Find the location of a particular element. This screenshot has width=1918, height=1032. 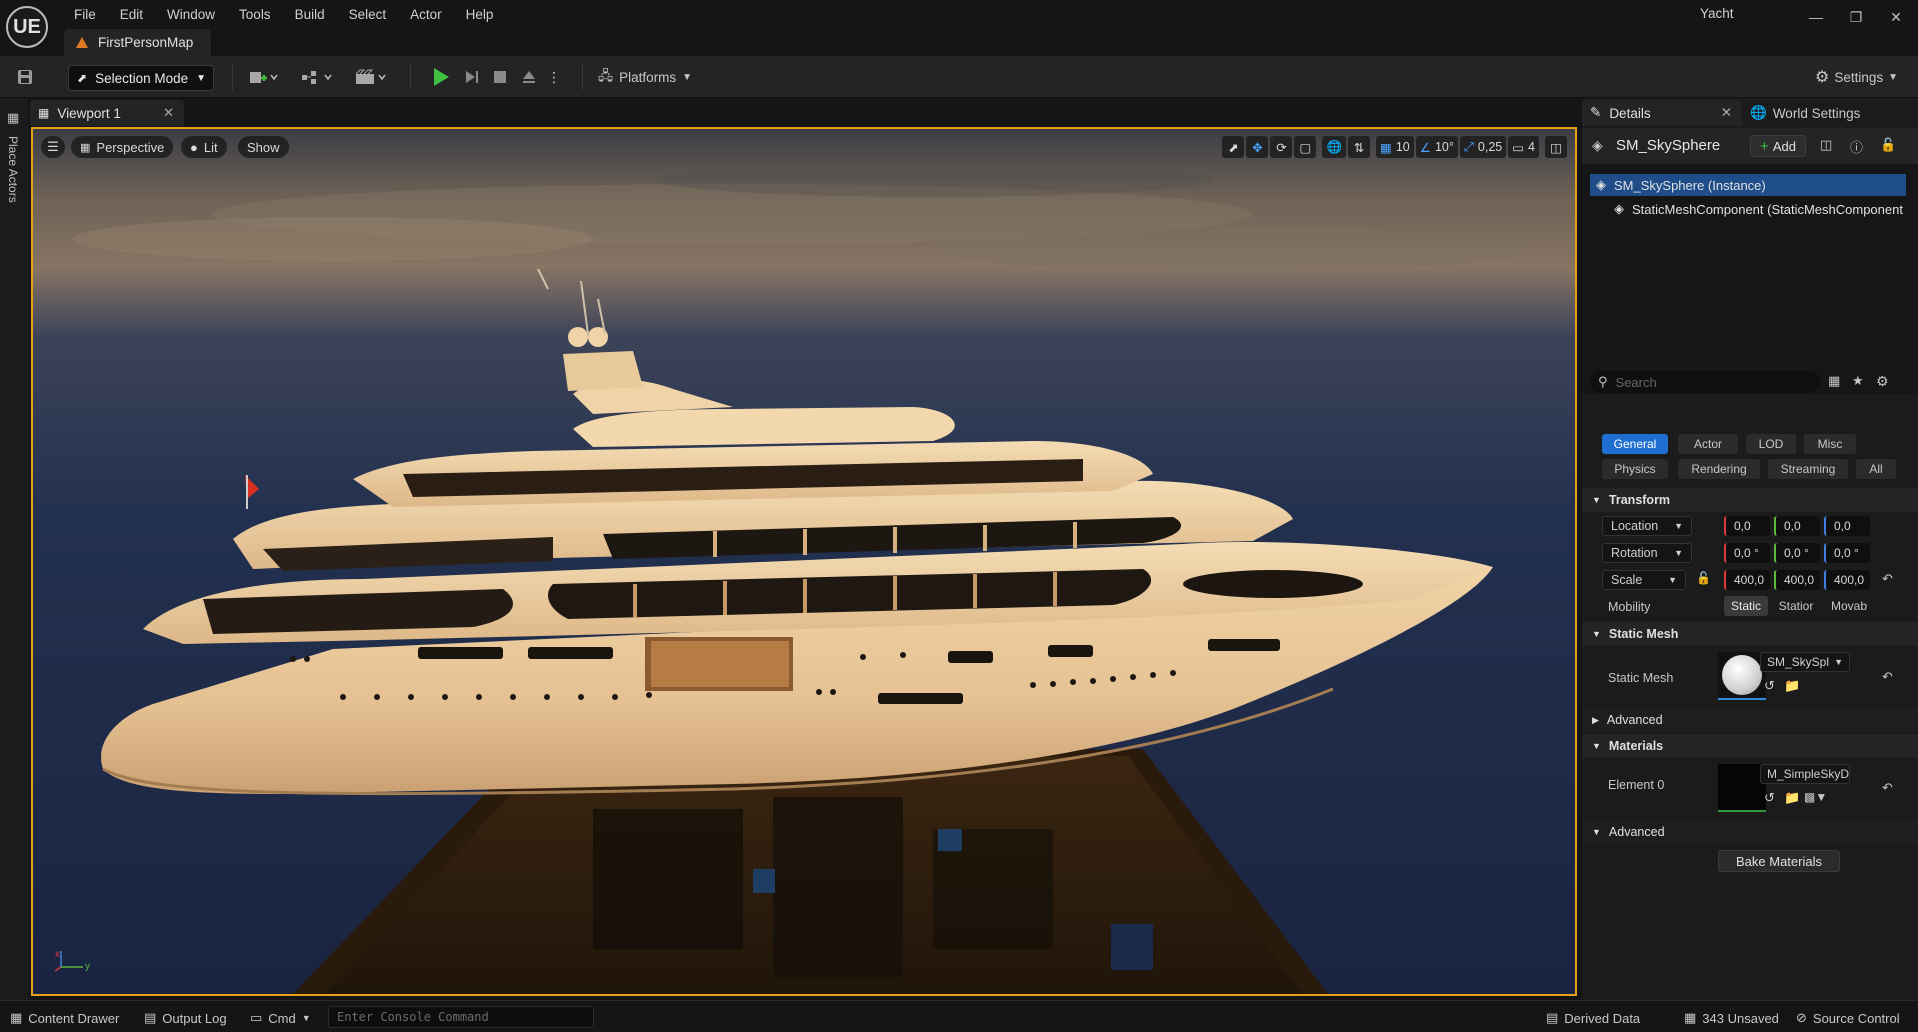

scale-dropdown: Scale ▼ is located at coordinates (1644, 580).